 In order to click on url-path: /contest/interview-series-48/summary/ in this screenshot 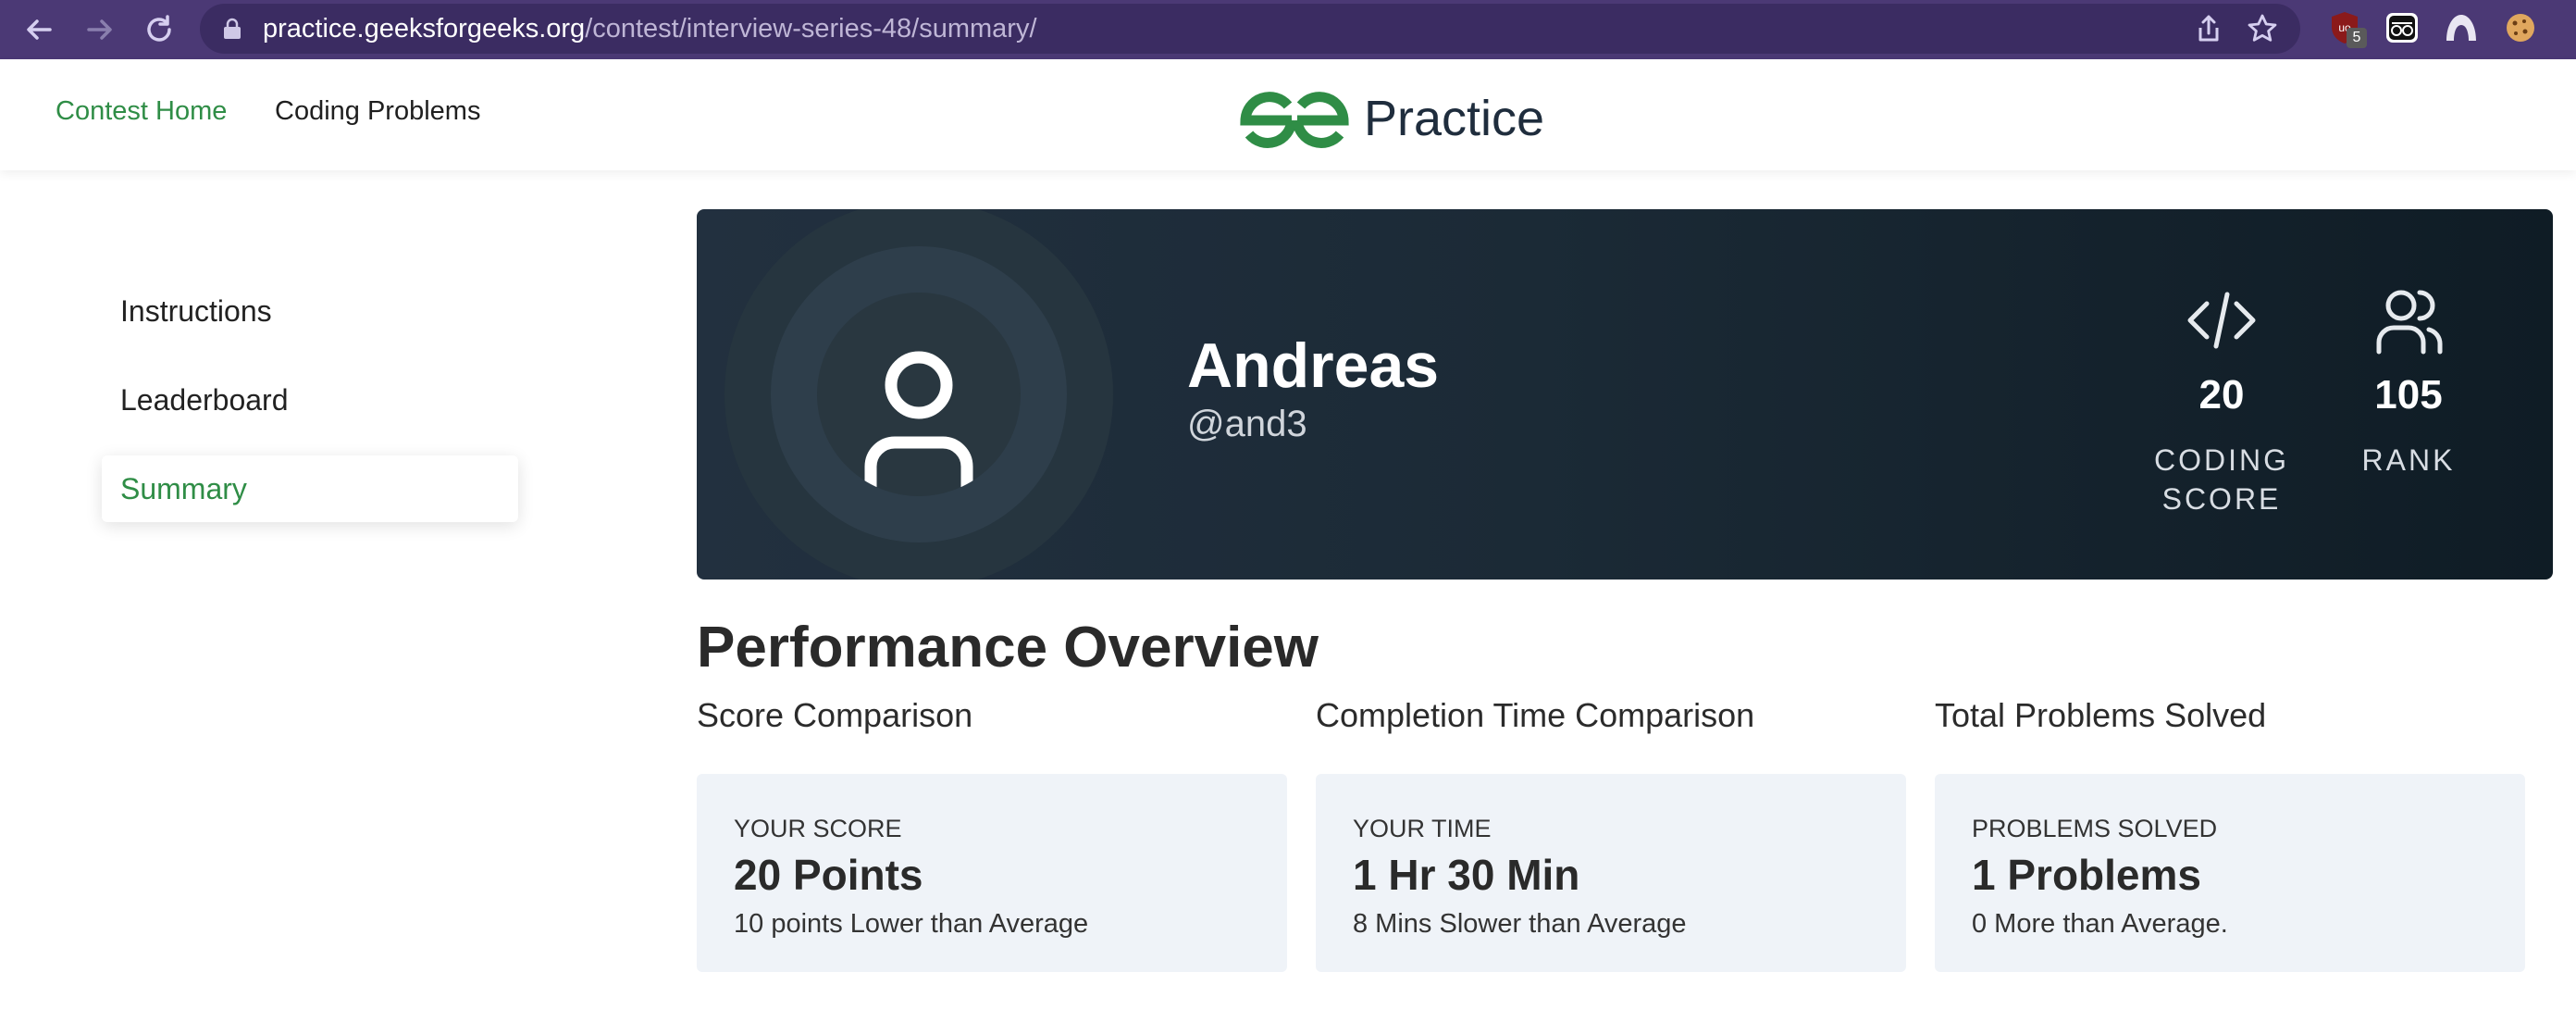, I will do `click(811, 29)`.